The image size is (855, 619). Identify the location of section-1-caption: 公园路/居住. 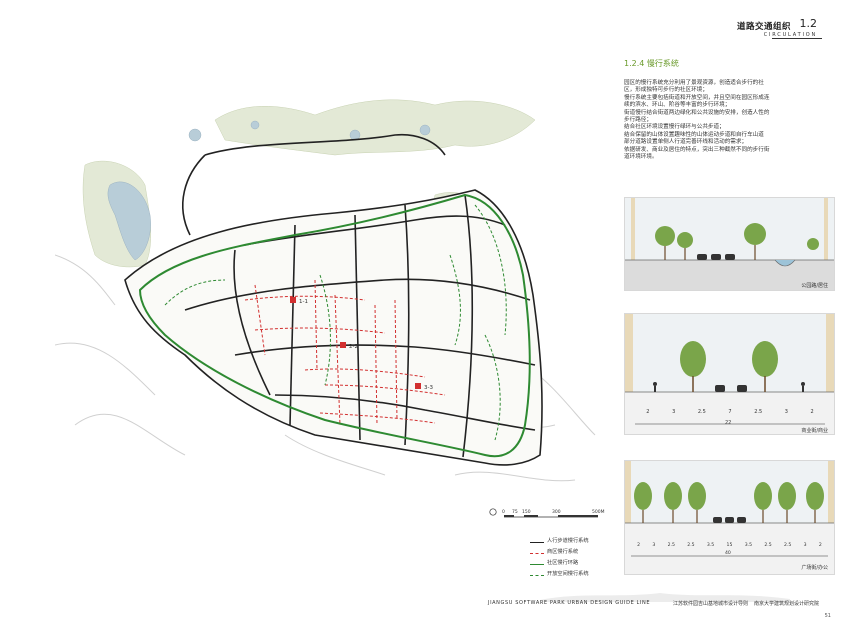
(814, 286).